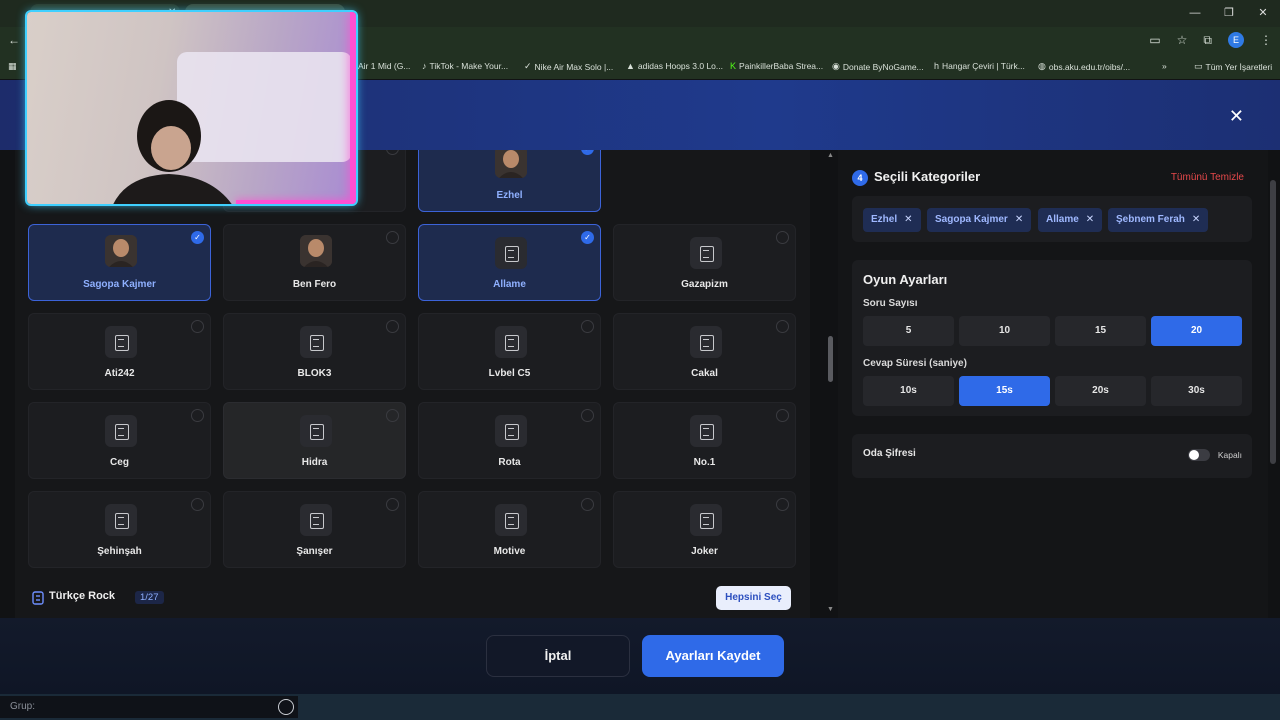 The width and height of the screenshot is (1280, 720). Describe the element at coordinates (1207, 40) in the screenshot. I see `extensions-icon: ⧉` at that location.